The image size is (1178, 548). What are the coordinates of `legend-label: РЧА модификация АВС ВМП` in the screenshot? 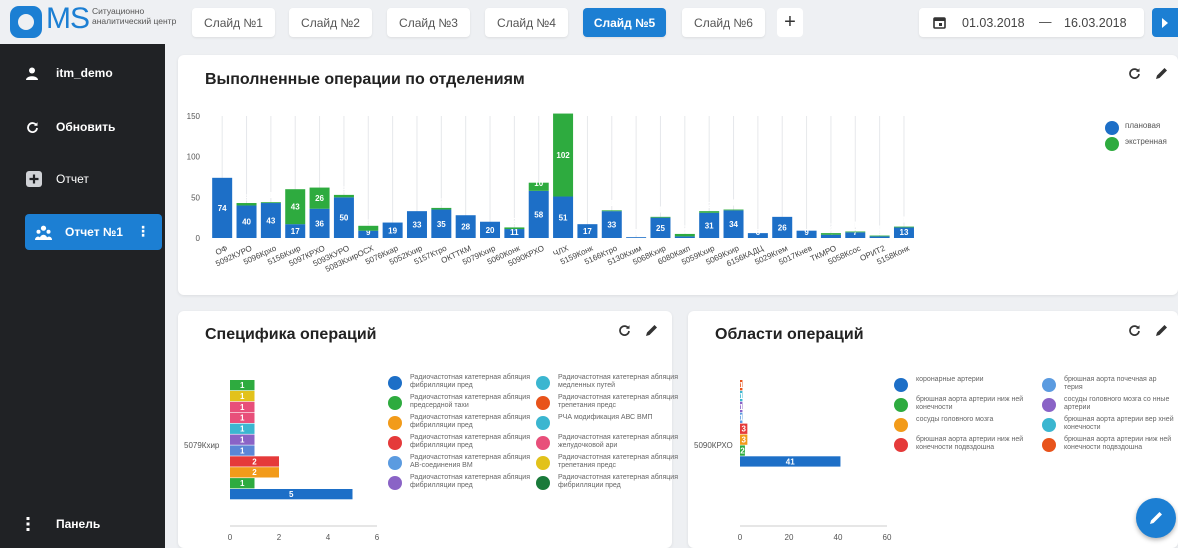 It's located at (605, 417).